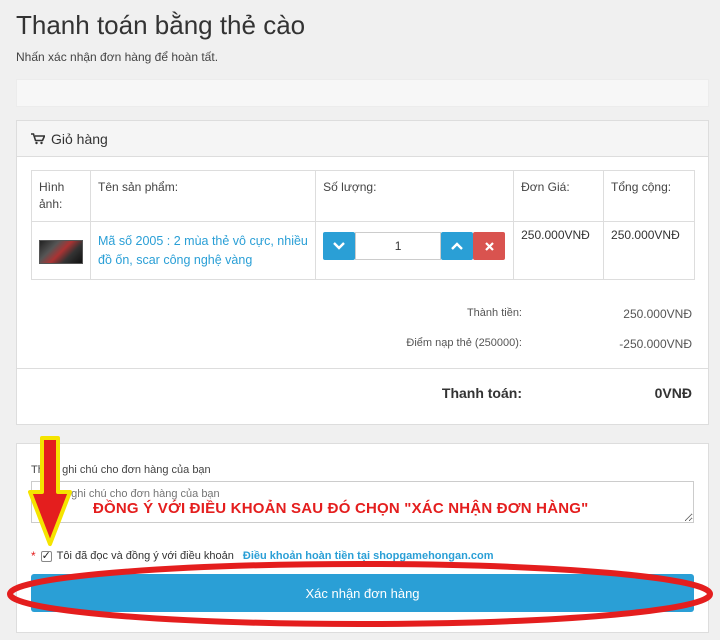 The width and height of the screenshot is (720, 640). I want to click on chevron-up-icon, so click(457, 246).